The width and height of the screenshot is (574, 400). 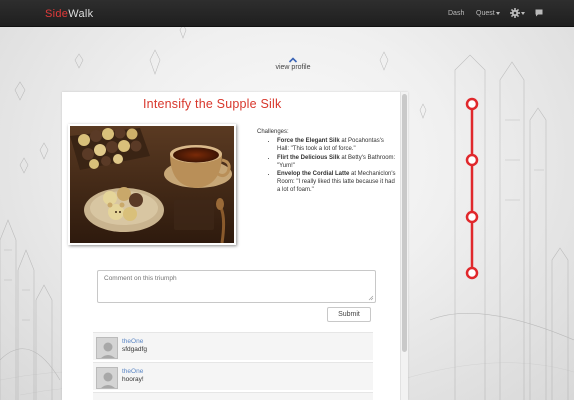 What do you see at coordinates (134, 349) in the screenshot?
I see `comment-text: sfdgadfg` at bounding box center [134, 349].